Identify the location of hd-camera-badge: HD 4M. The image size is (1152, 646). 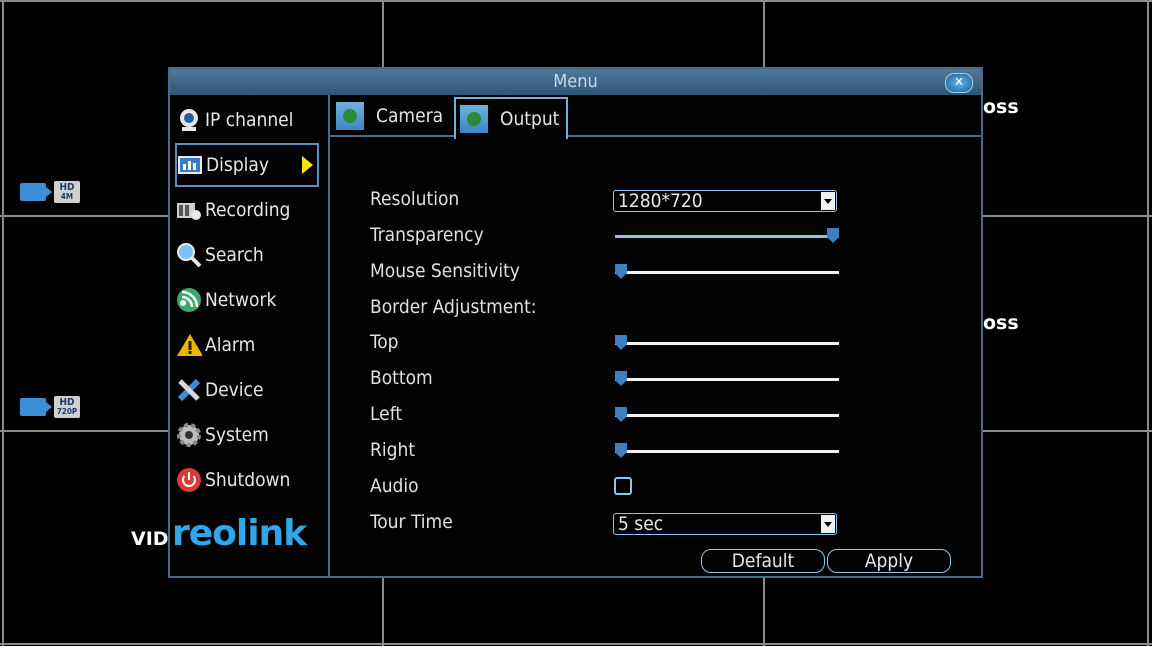
(50, 192).